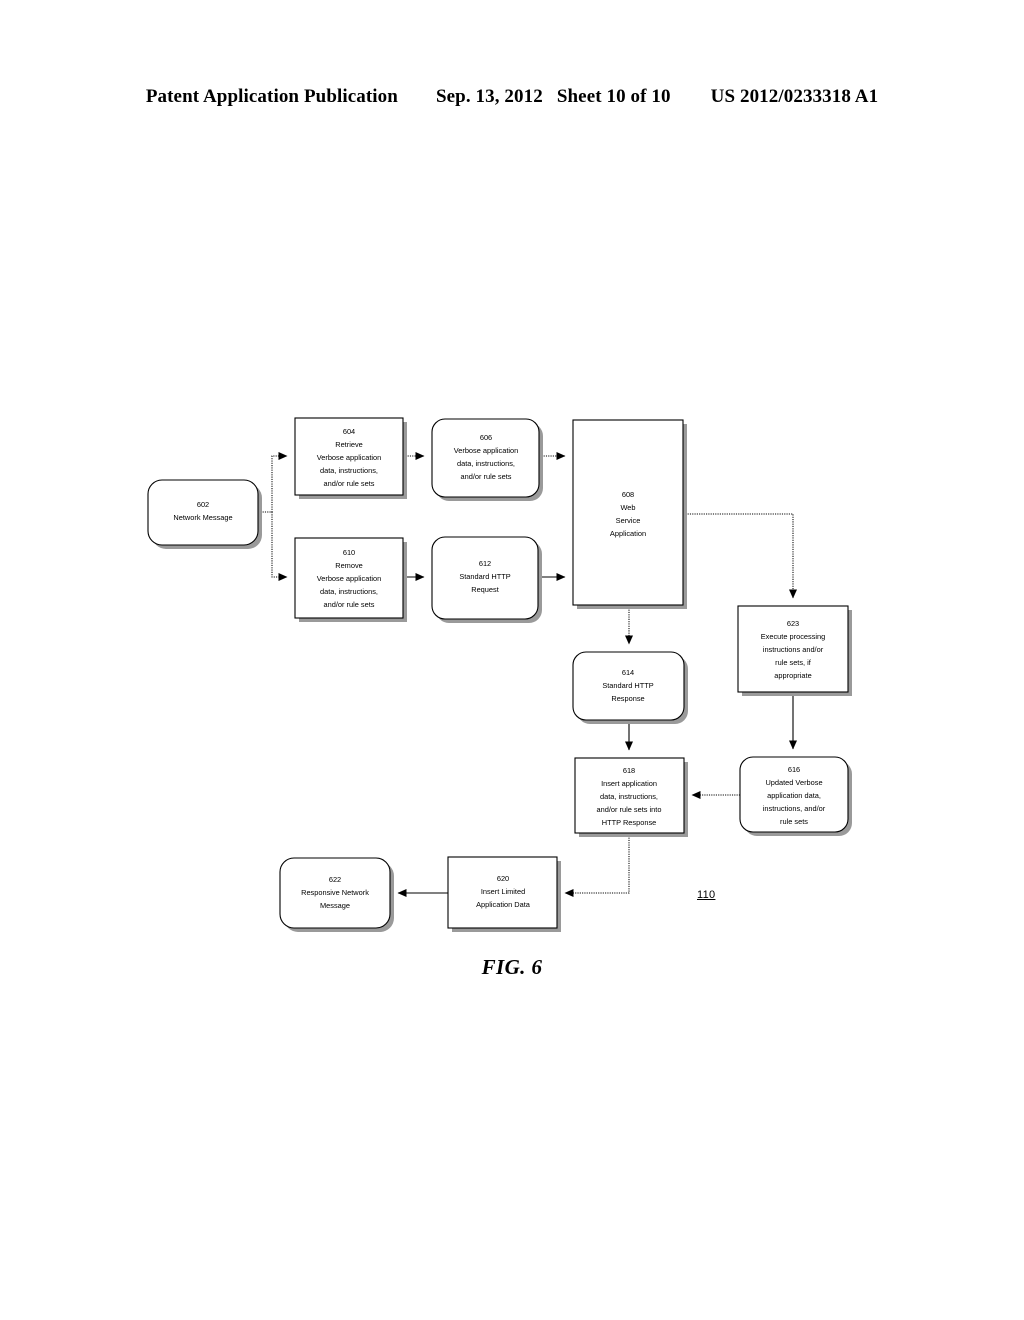 This screenshot has height=1320, width=1024. What do you see at coordinates (629, 770) in the screenshot?
I see `node-618-line-0: 618` at bounding box center [629, 770].